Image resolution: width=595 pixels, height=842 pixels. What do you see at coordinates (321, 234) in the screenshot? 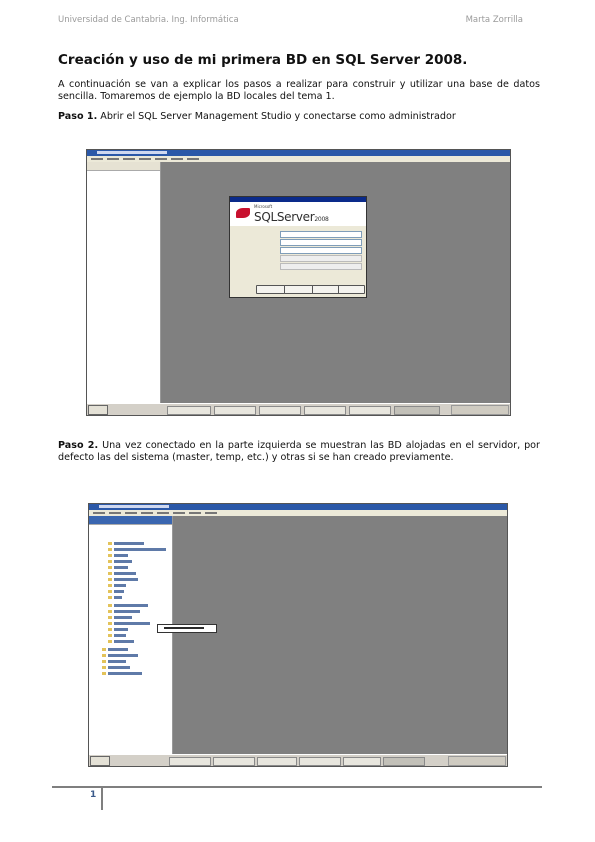
I see `server-type-field` at bounding box center [321, 234].